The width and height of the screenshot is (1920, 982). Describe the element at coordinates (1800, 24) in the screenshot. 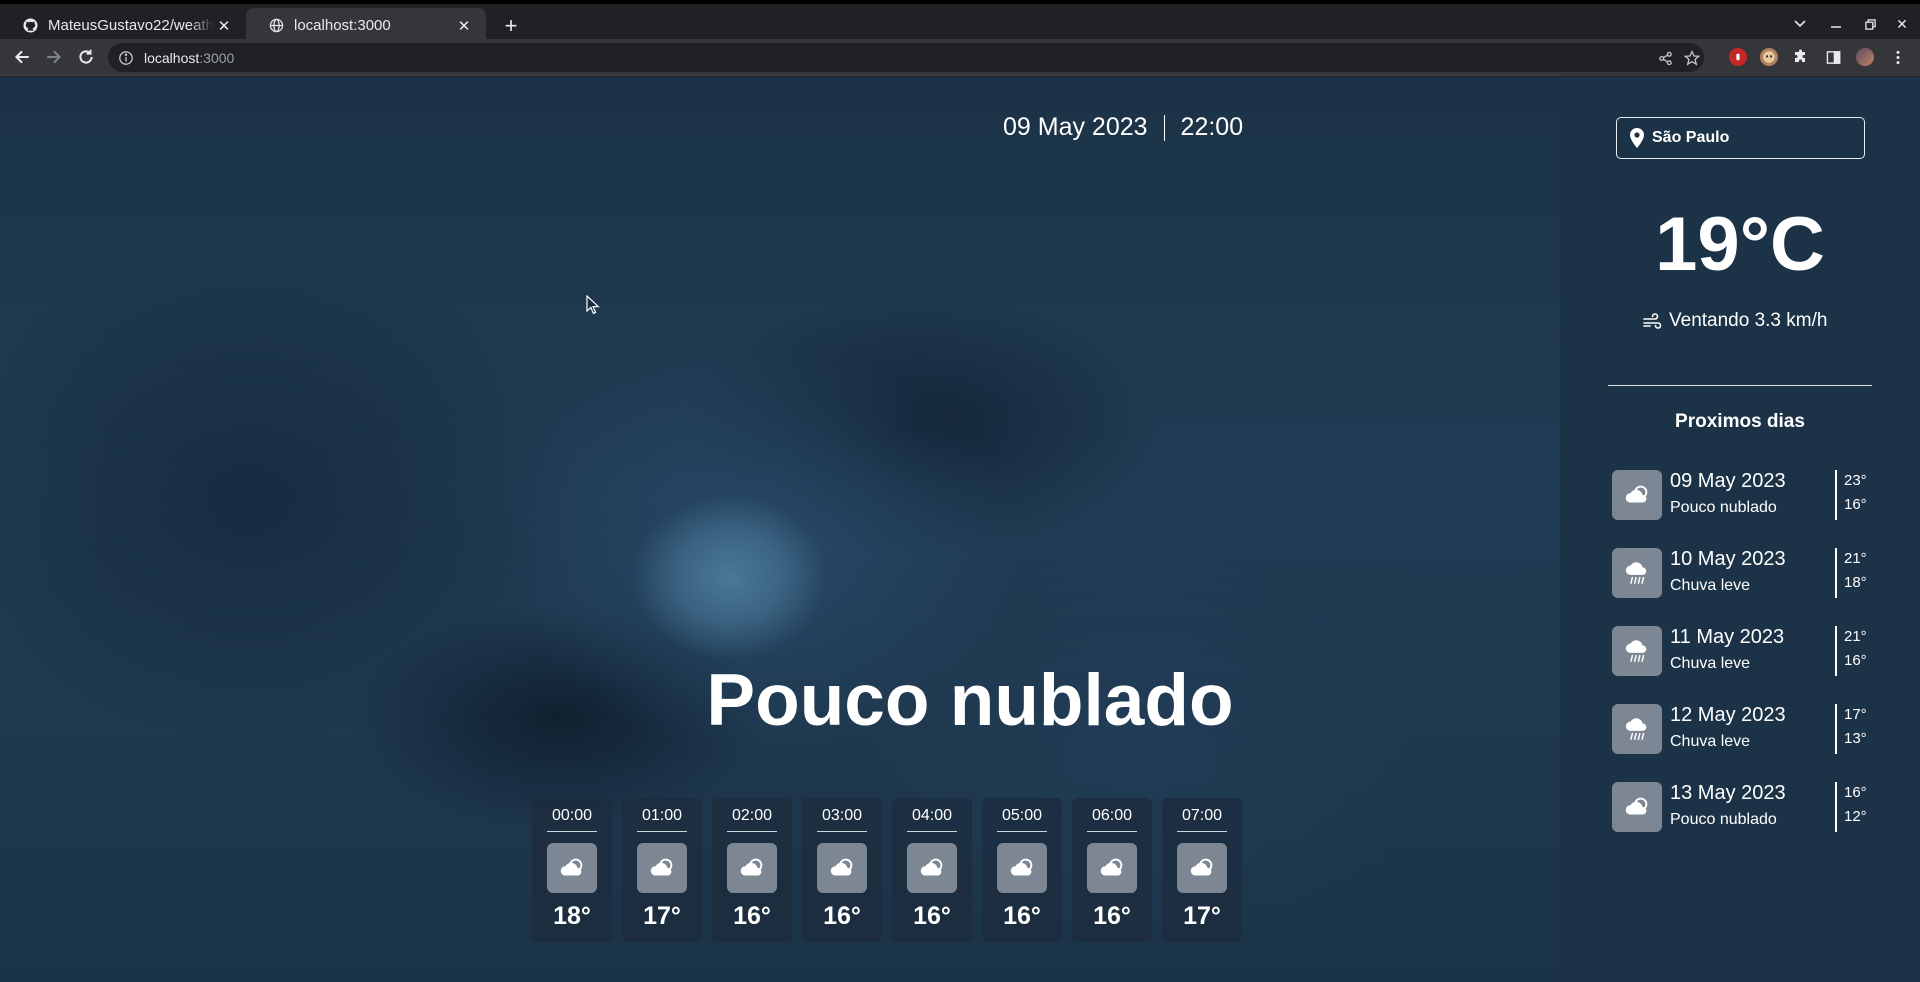

I see `tab-search-icon` at that location.